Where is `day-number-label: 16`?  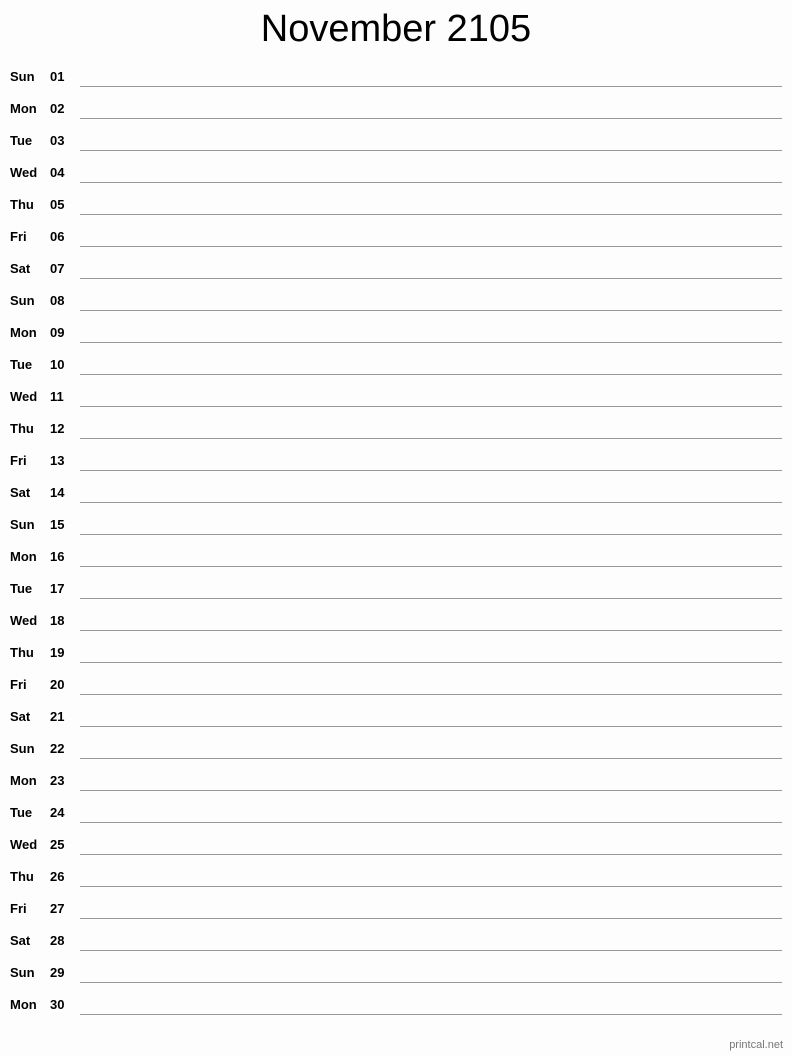
day-number-label: 16 is located at coordinates (57, 556).